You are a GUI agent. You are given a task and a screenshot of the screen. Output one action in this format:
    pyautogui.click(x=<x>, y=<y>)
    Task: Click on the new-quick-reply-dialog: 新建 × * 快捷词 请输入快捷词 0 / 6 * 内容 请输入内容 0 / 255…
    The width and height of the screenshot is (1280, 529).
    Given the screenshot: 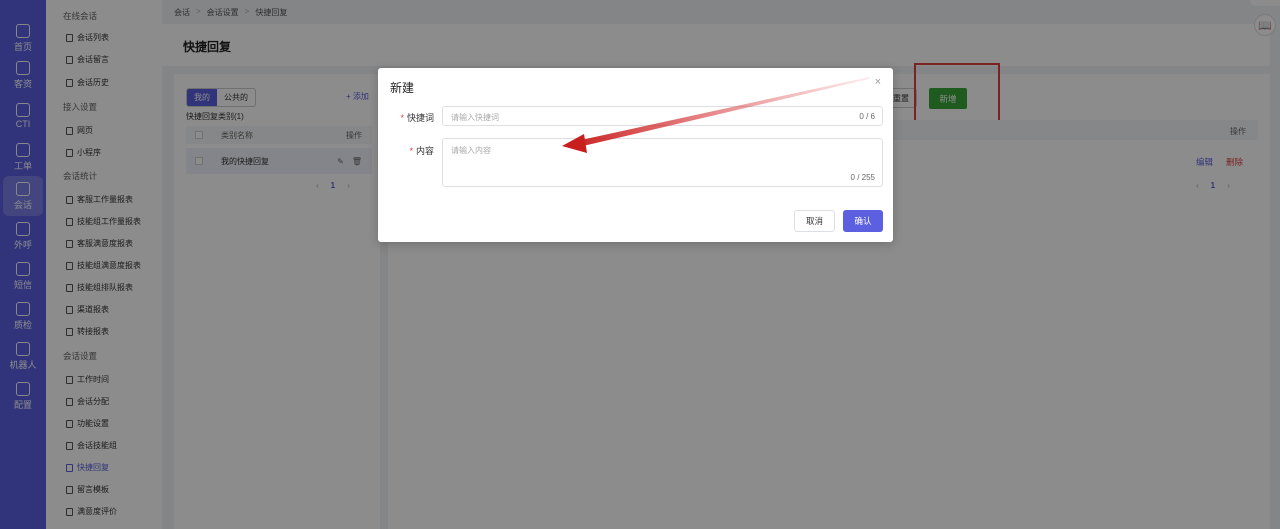 What is the action you would take?
    pyautogui.click(x=635, y=155)
    